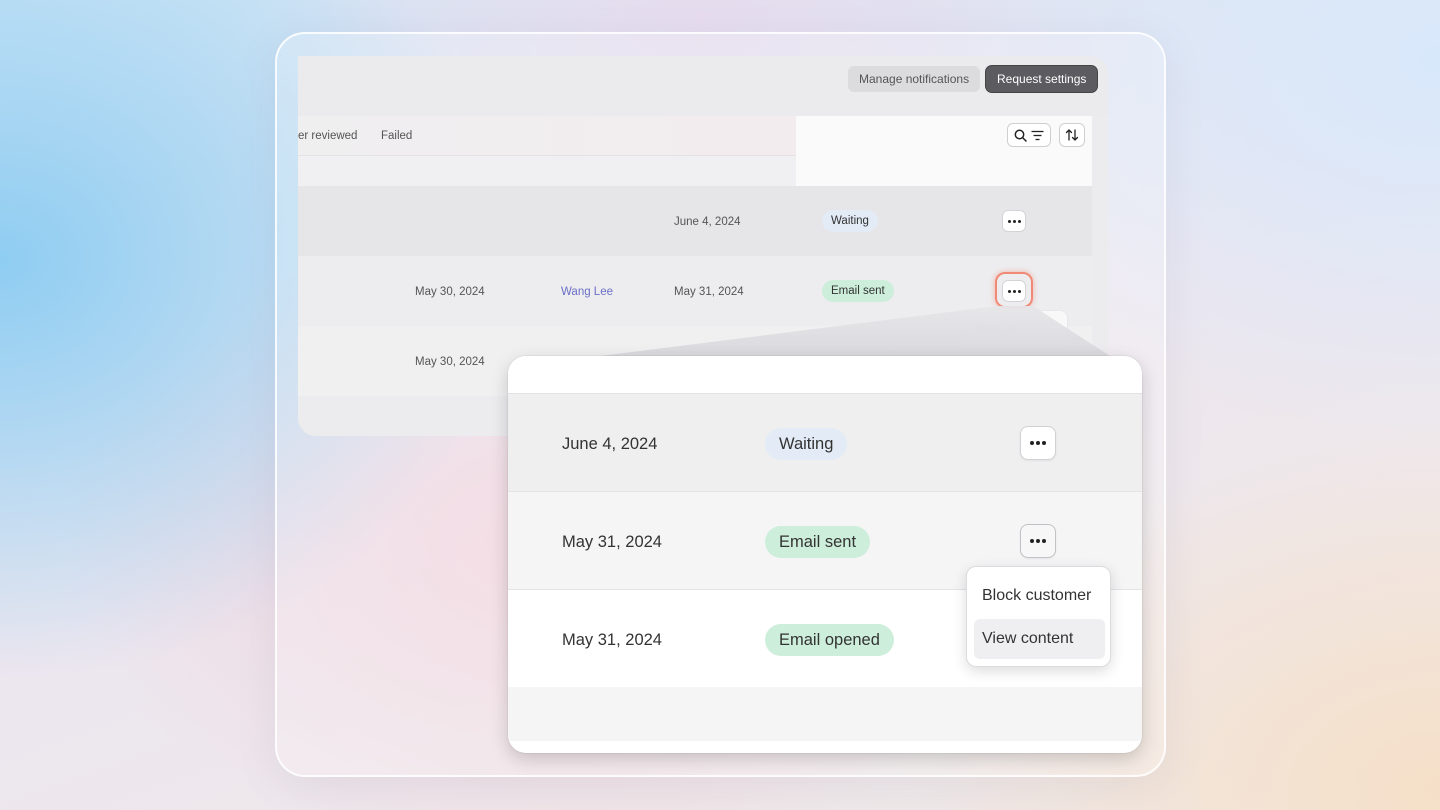 The height and width of the screenshot is (810, 1440). Describe the element at coordinates (1029, 135) in the screenshot. I see `search-filter-button` at that location.